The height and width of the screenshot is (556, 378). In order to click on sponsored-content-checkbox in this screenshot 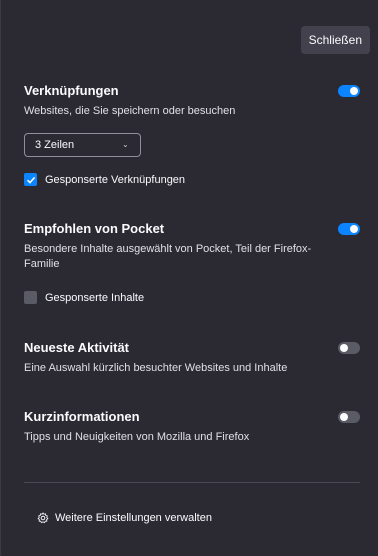, I will do `click(30, 297)`.